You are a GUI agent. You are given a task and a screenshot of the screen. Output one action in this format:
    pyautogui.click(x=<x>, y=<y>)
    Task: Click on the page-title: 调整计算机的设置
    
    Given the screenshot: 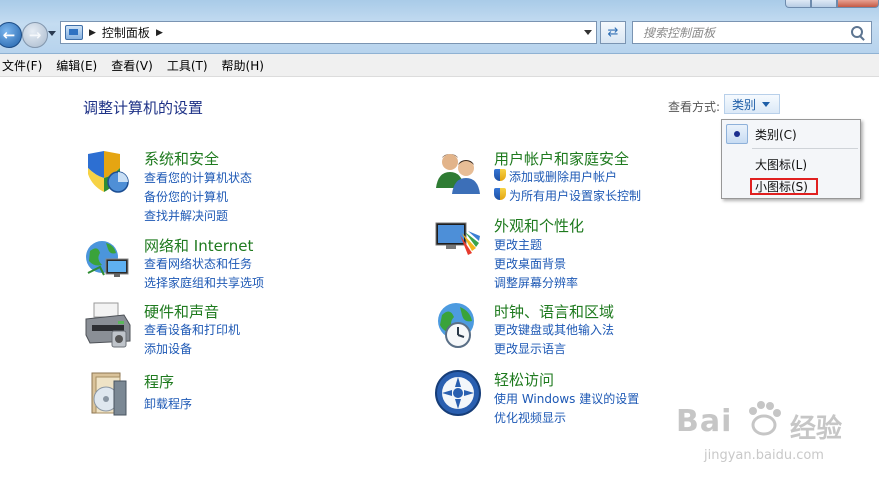 What is the action you would take?
    pyautogui.click(x=143, y=108)
    